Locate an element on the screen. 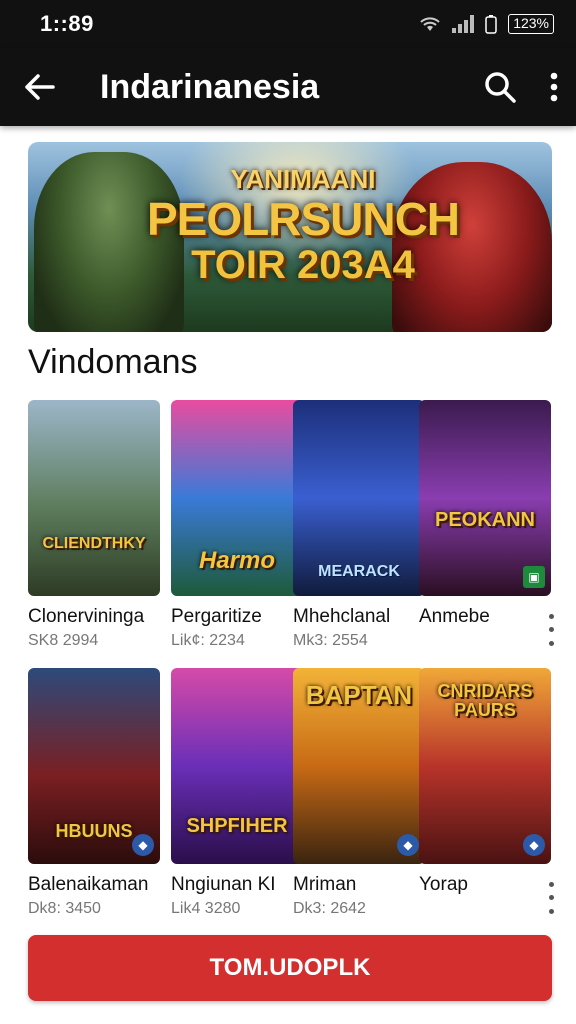 The width and height of the screenshot is (576, 1024). appbar-actions is located at coordinates (521, 87).